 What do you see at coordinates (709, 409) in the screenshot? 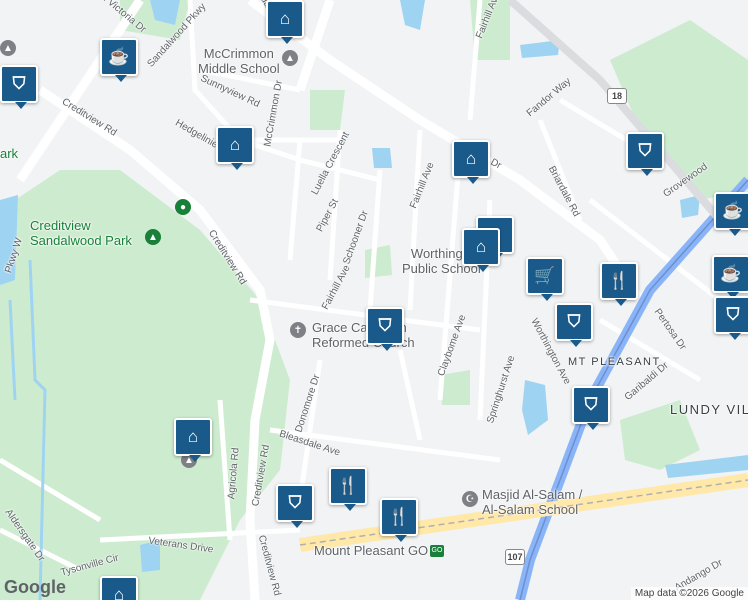
I see `area-label-lundy: LUNDY VILL` at bounding box center [709, 409].